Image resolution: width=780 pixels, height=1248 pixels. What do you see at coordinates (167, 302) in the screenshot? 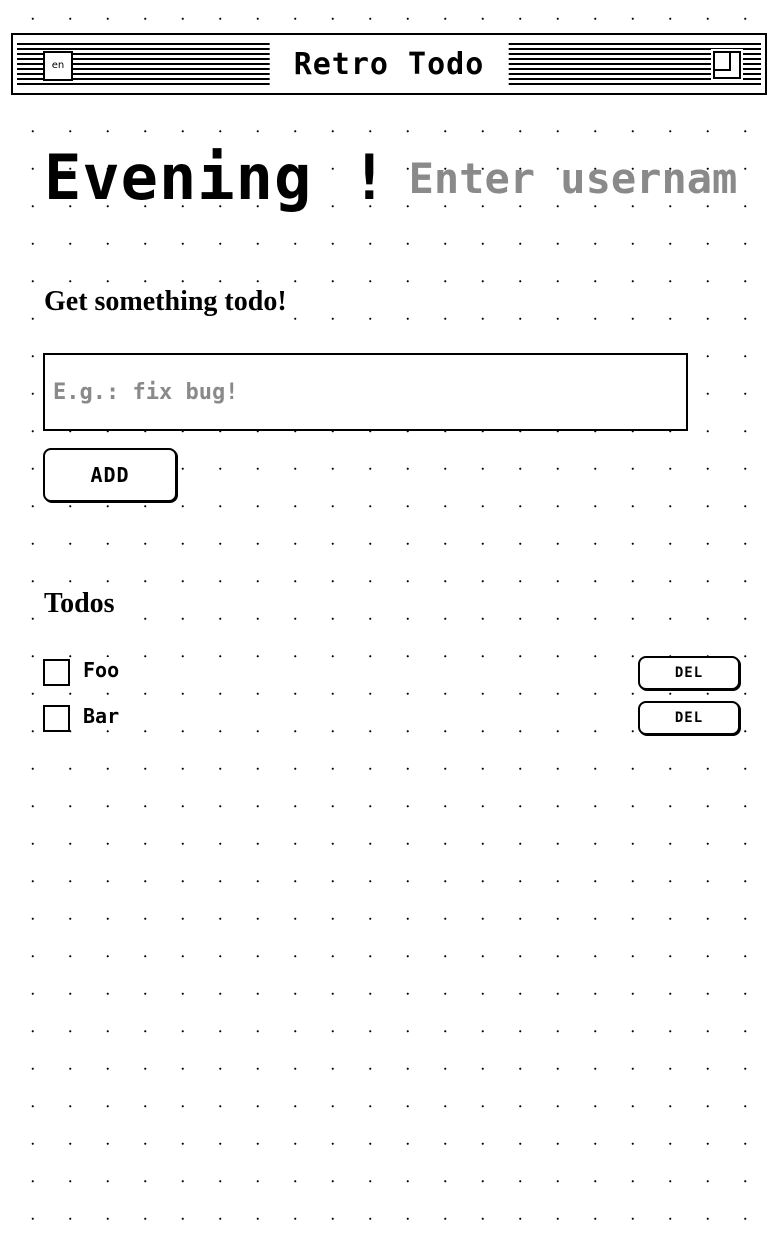
I see `new-todo-heading: Get something todo!` at bounding box center [167, 302].